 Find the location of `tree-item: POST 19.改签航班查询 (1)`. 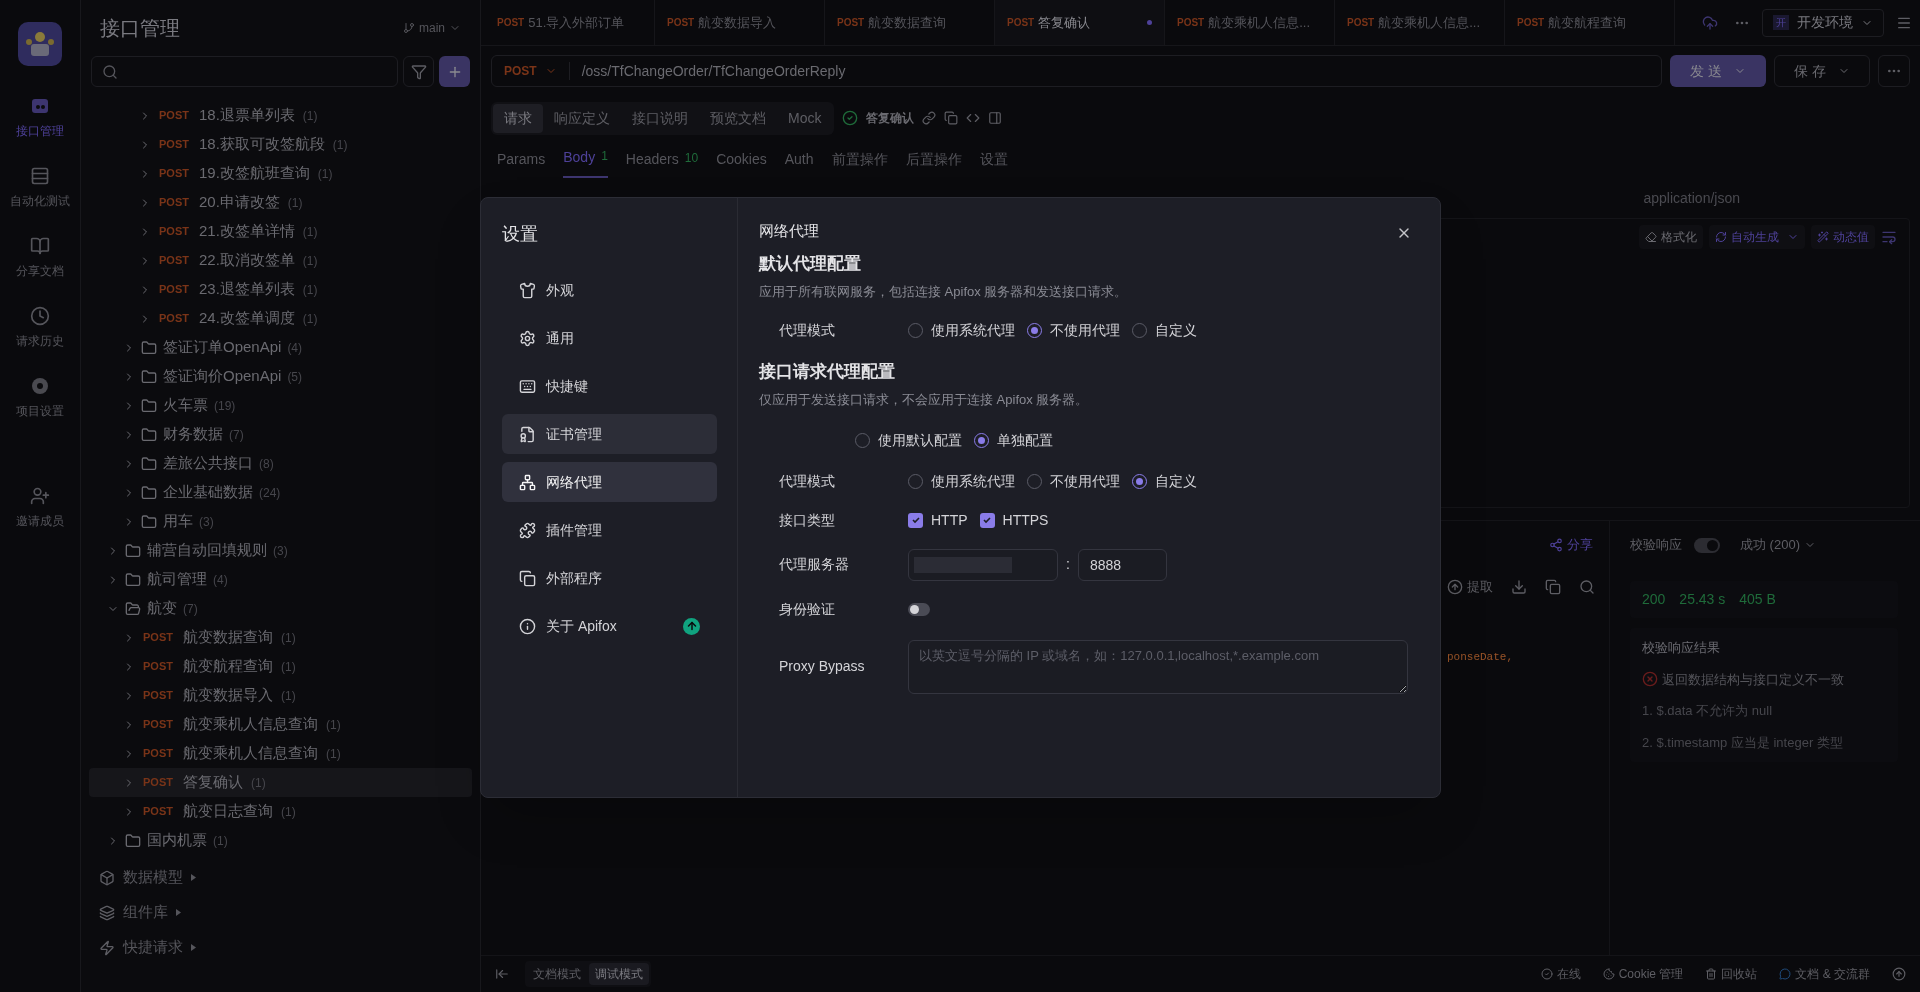

tree-item: POST 19.改签航班查询 (1) is located at coordinates (280, 173).